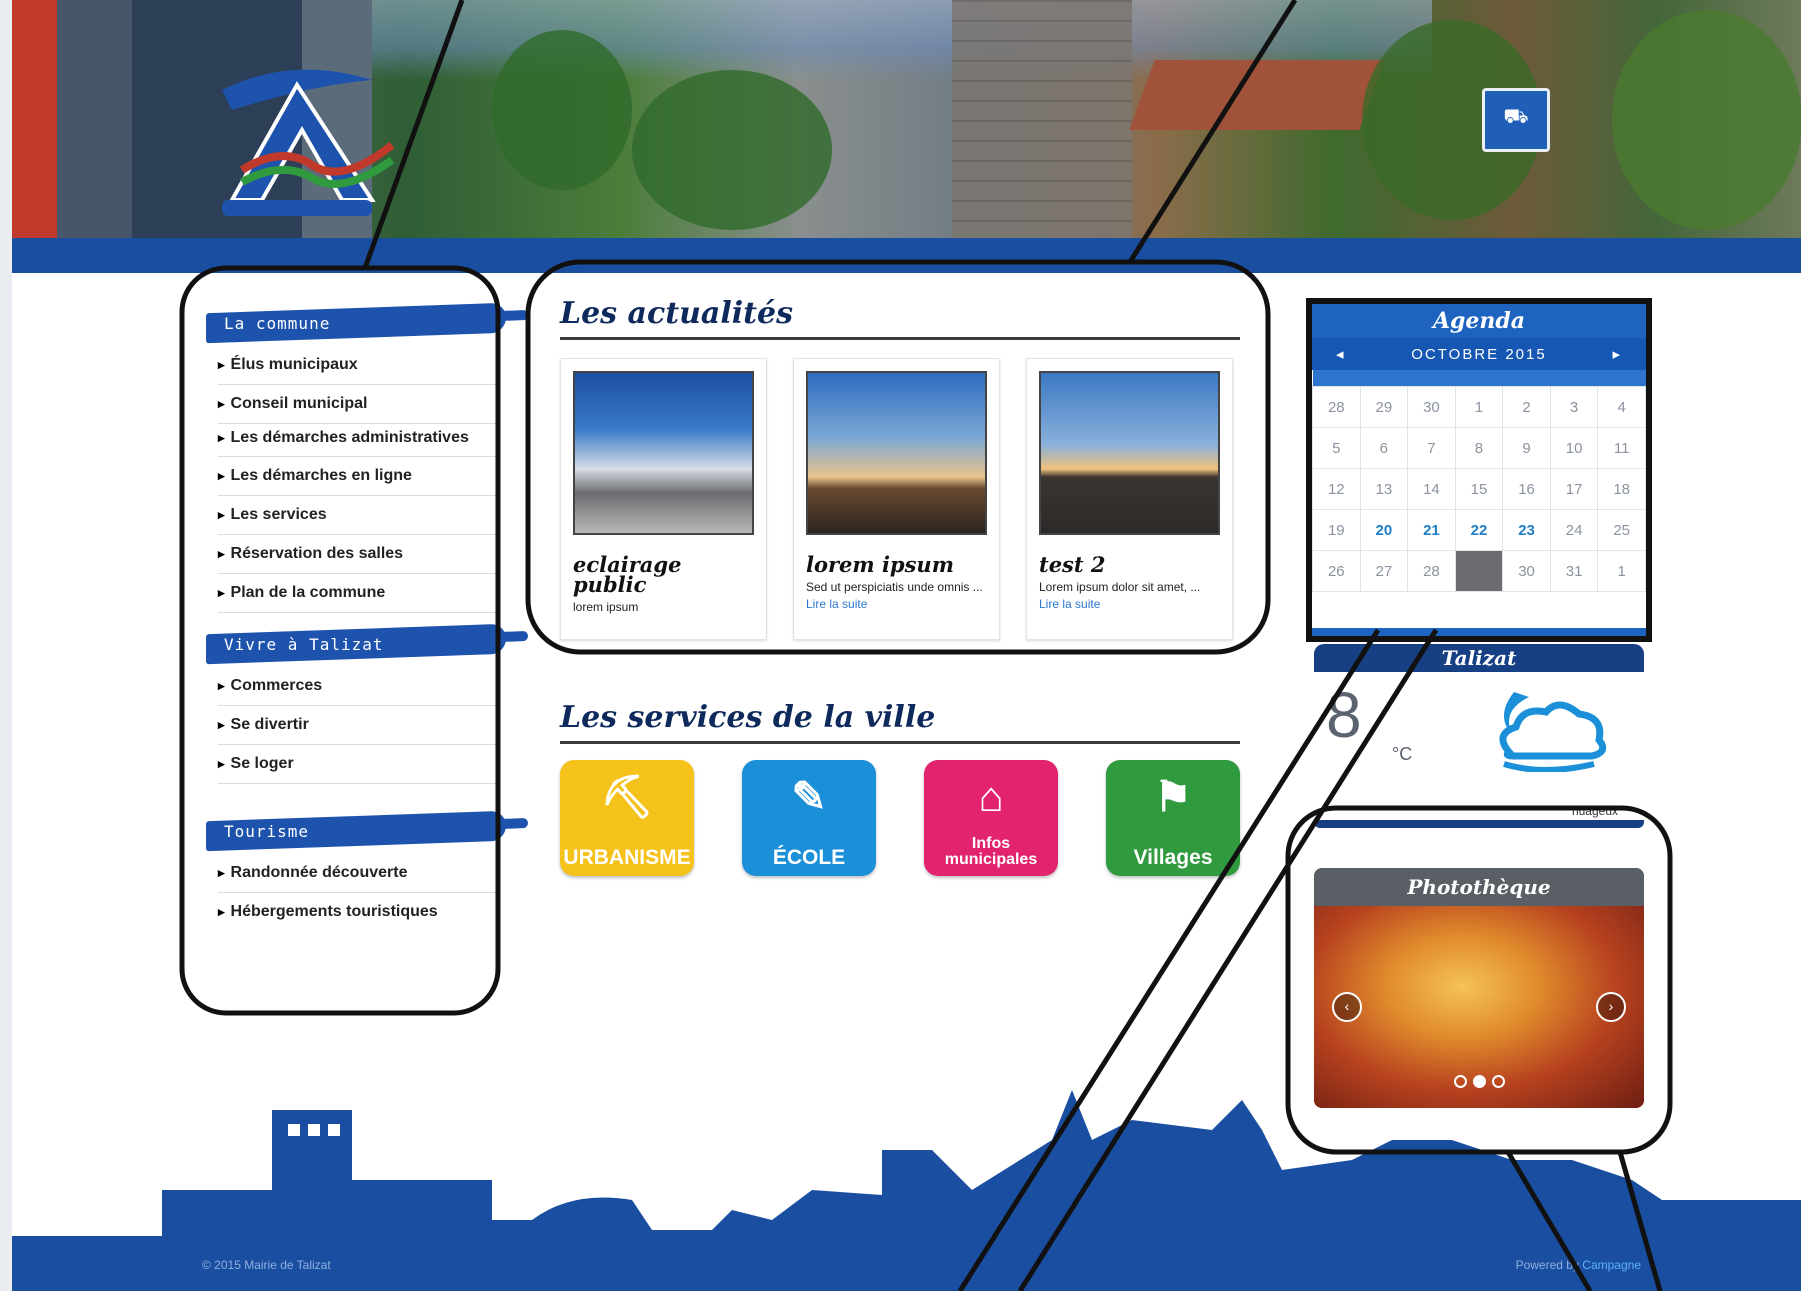  Describe the element at coordinates (359, 515) in the screenshot. I see `sidebar-item-services: Les services` at that location.